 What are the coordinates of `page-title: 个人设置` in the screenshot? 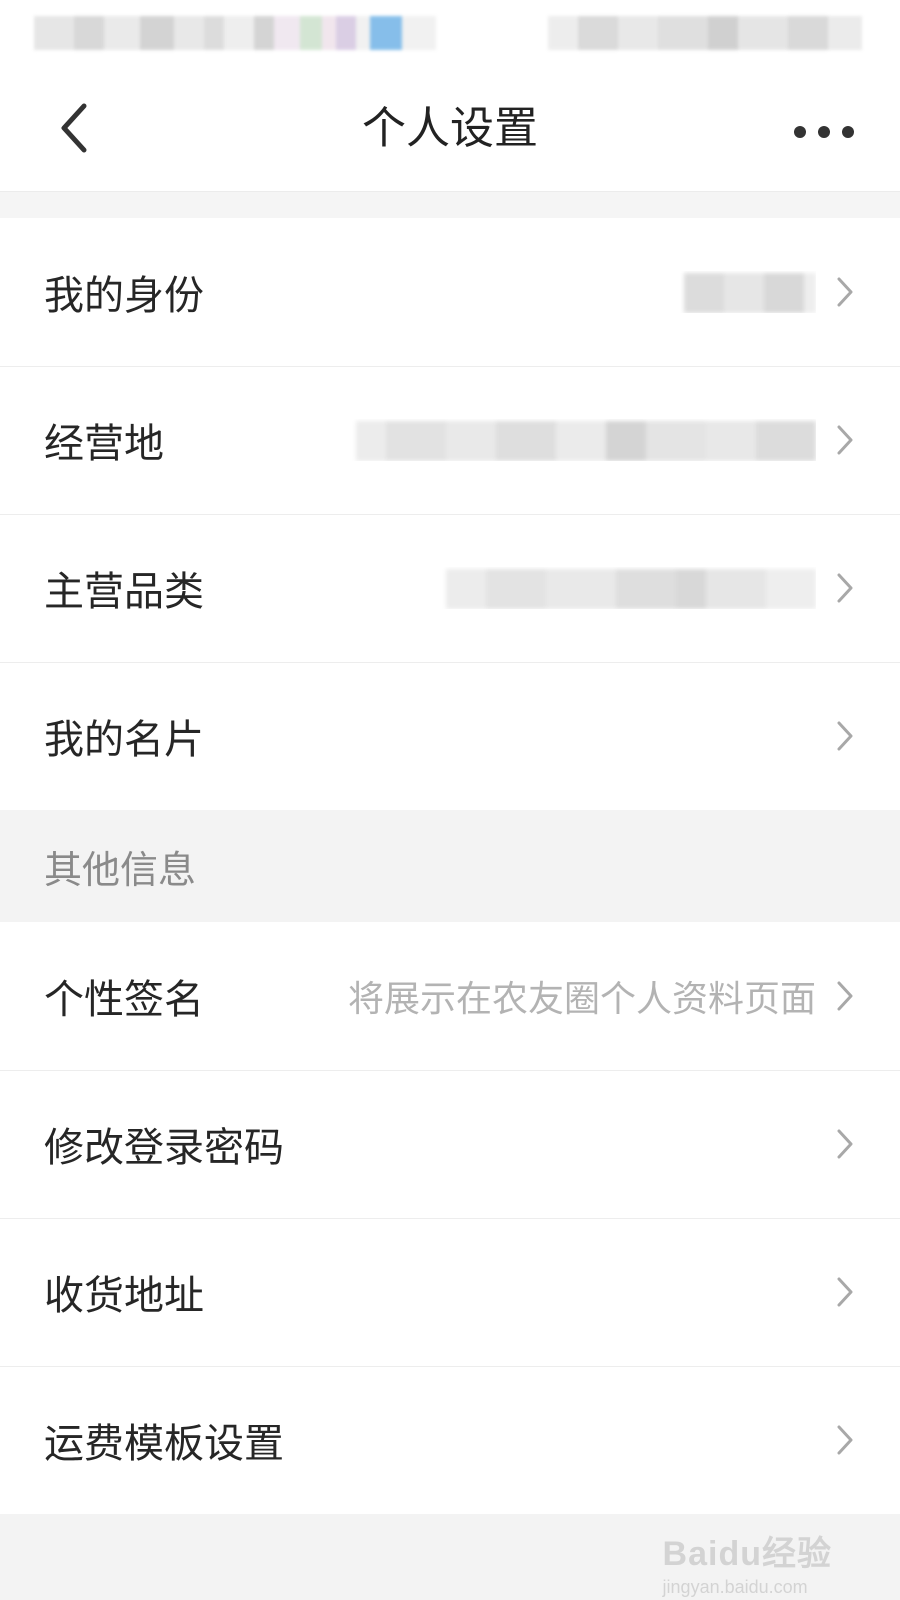 It's located at (450, 128).